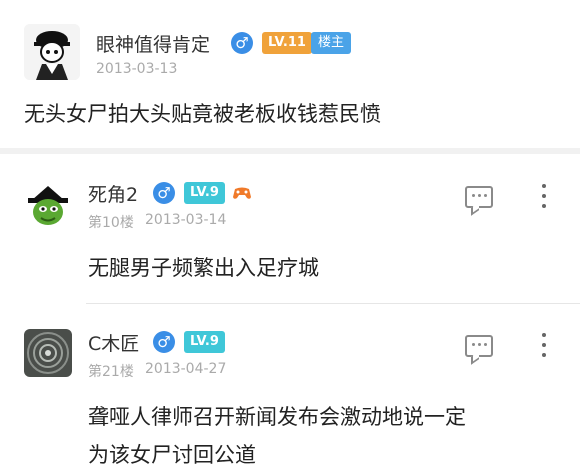 This screenshot has width=580, height=469. I want to click on reply-content-line-1: 聋哑人律师召开新闻发布会激动地说一定, so click(277, 417).